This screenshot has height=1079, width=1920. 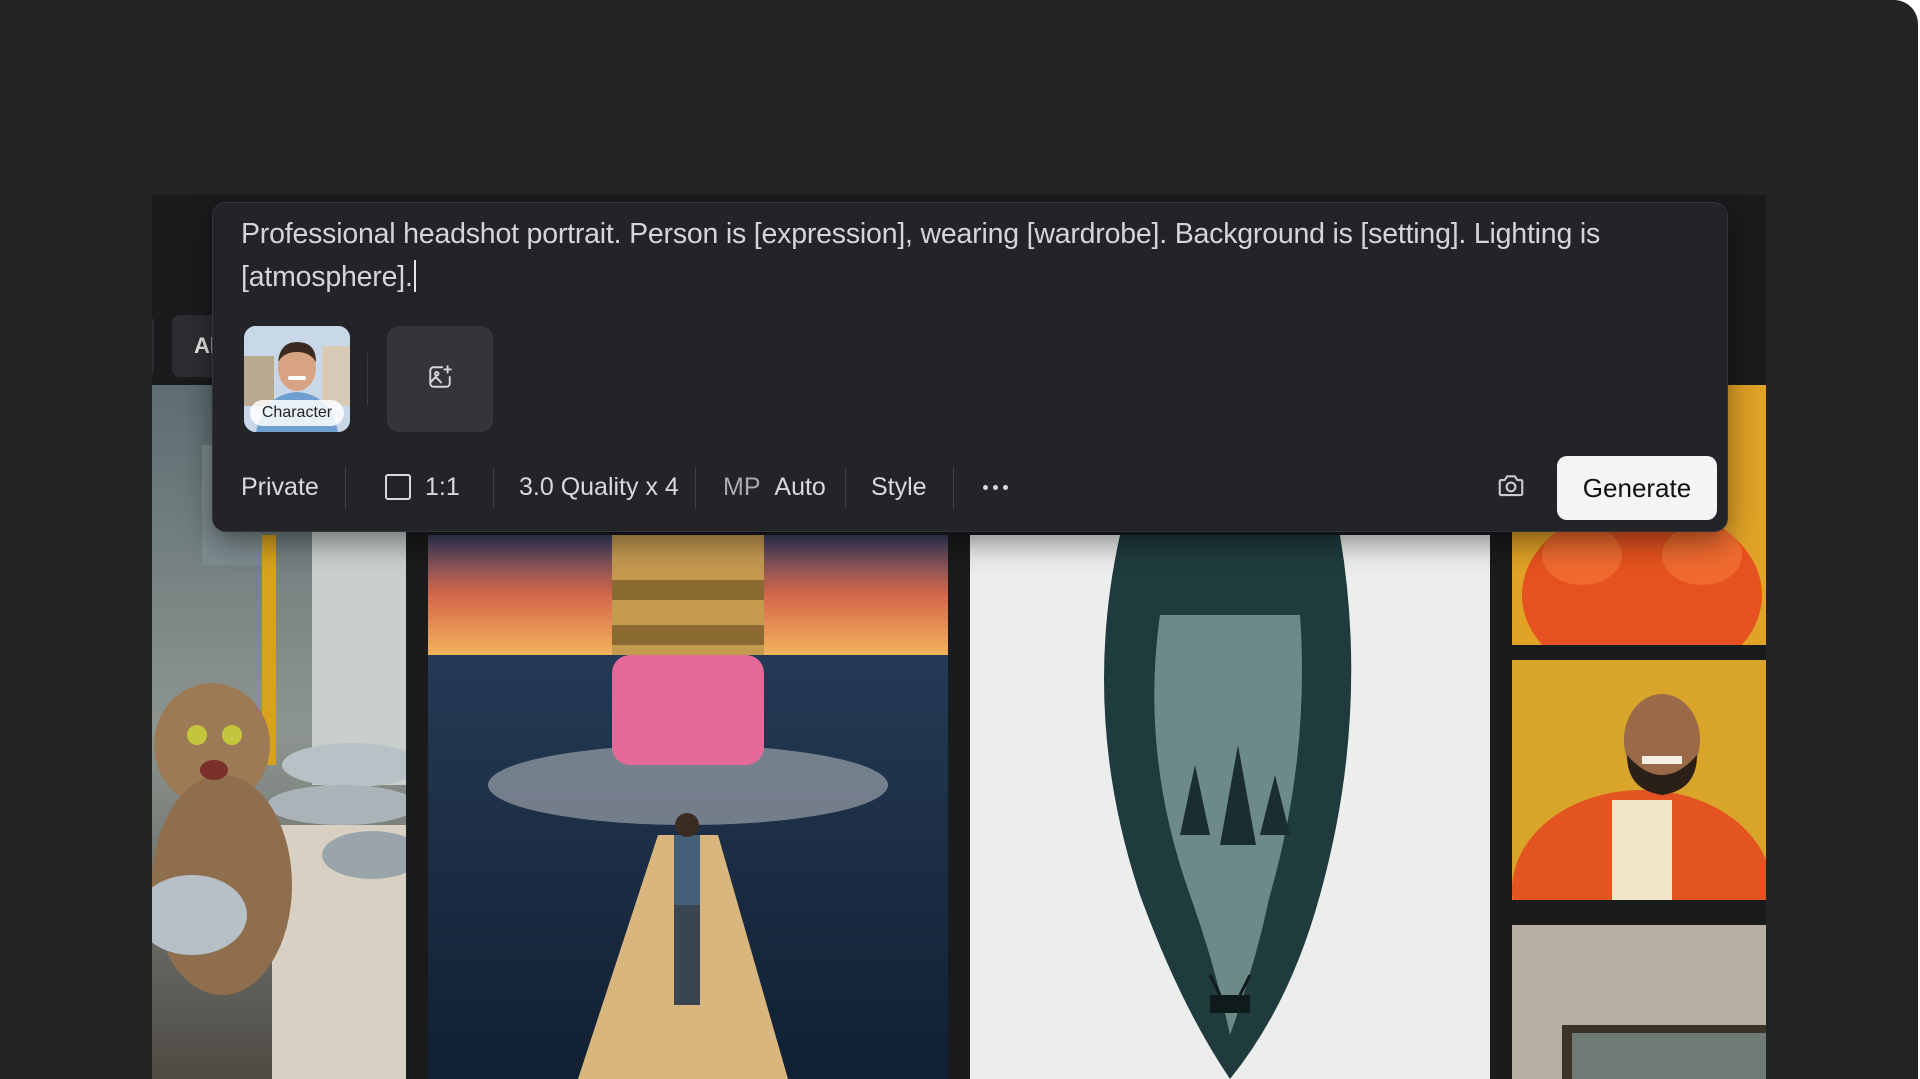 I want to click on style-button: Style, so click(x=899, y=487).